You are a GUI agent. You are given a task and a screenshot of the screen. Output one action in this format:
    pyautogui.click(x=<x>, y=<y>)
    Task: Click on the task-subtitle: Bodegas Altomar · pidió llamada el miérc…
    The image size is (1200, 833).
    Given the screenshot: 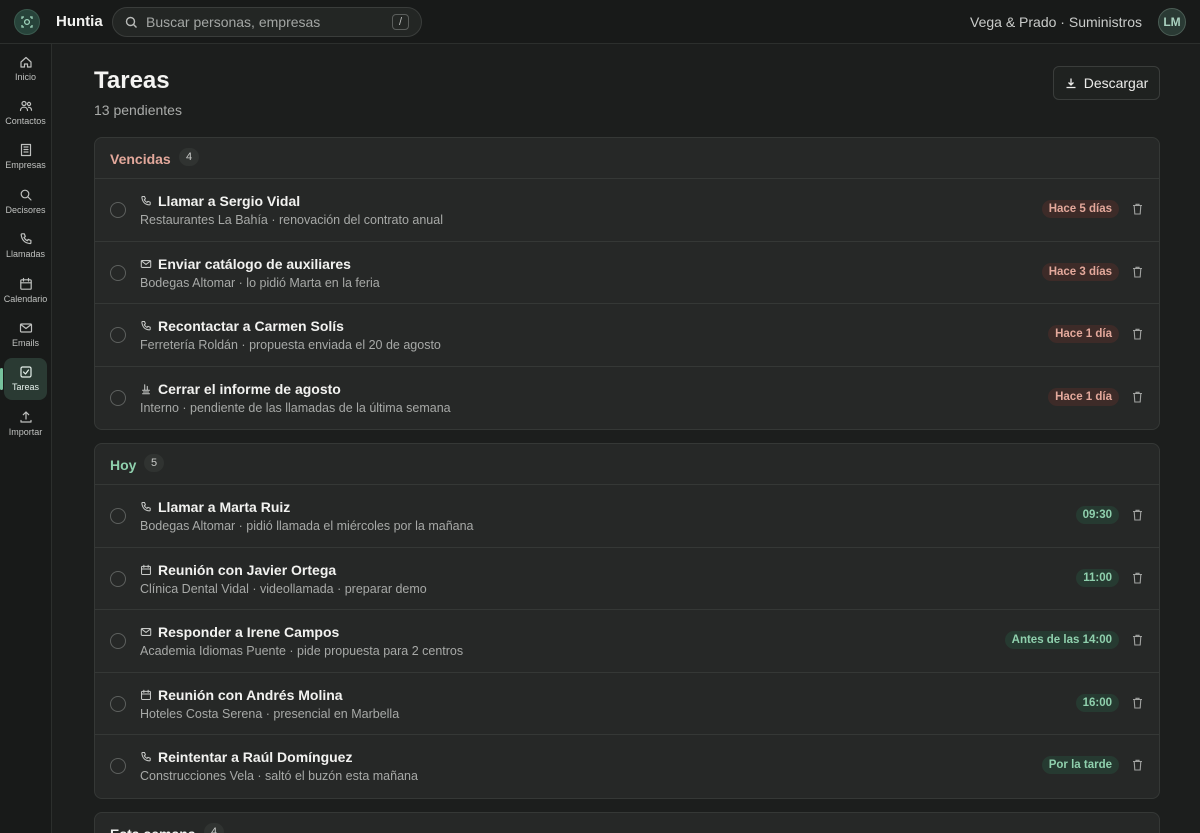 What is the action you would take?
    pyautogui.click(x=307, y=526)
    